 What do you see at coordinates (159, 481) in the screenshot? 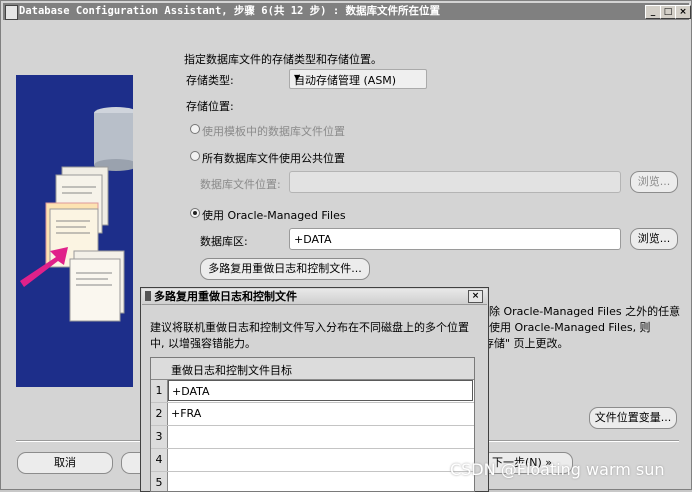
I see `row-number: 5` at bounding box center [159, 481].